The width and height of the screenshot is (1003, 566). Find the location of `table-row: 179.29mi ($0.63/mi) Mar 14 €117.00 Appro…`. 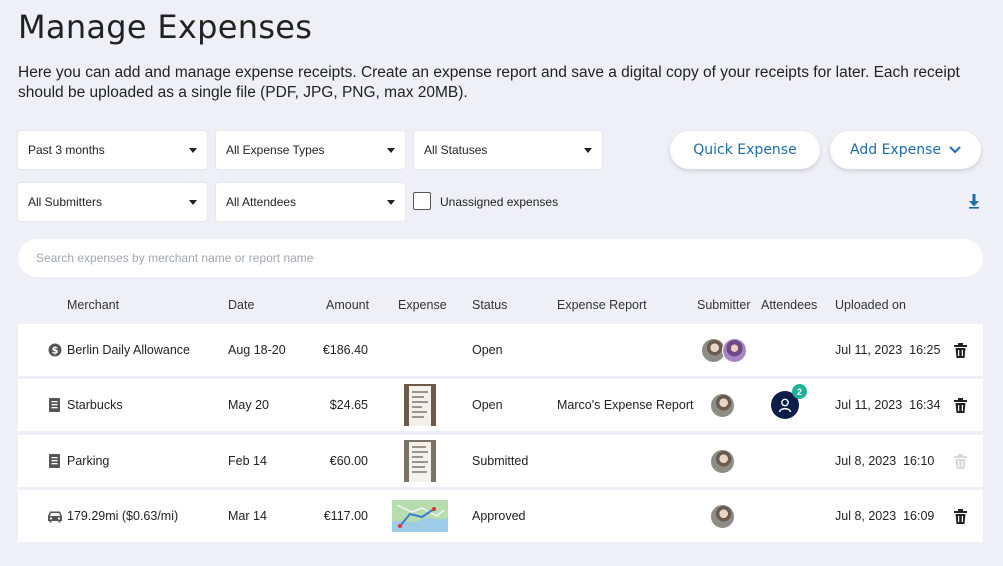

table-row: 179.29mi ($0.63/mi) Mar 14 €117.00 Appro… is located at coordinates (500, 516).